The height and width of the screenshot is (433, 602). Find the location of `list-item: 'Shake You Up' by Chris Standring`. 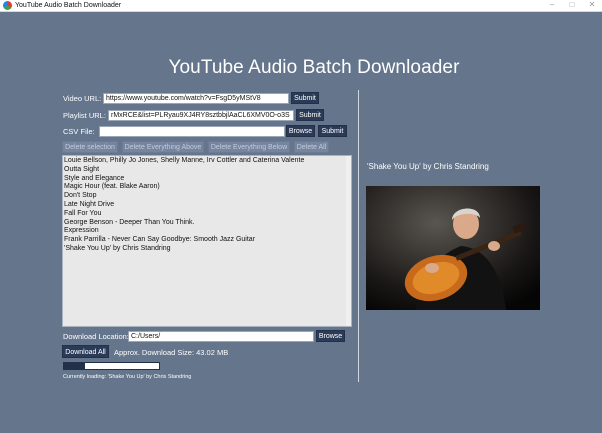

list-item: 'Shake You Up' by Chris Standring is located at coordinates (207, 249).